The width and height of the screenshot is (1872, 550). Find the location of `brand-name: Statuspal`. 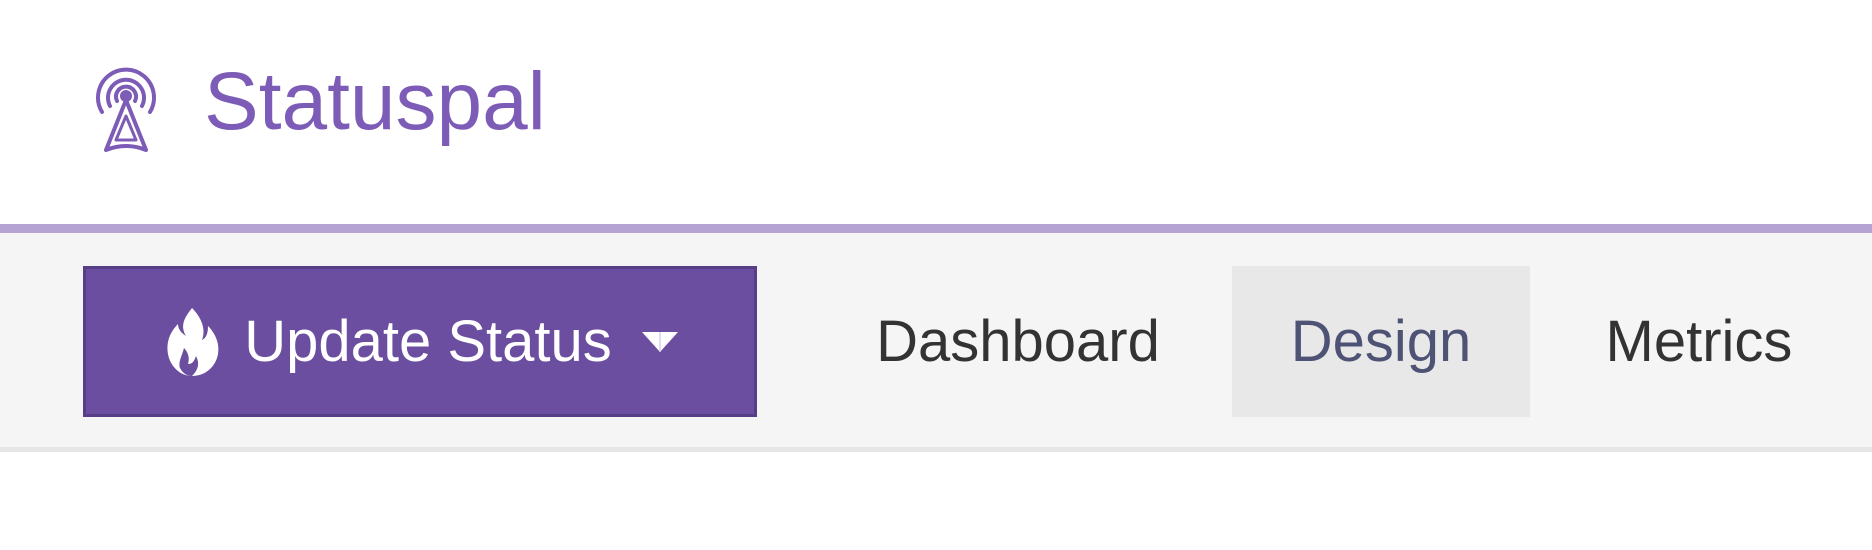

brand-name: Statuspal is located at coordinates (375, 101).